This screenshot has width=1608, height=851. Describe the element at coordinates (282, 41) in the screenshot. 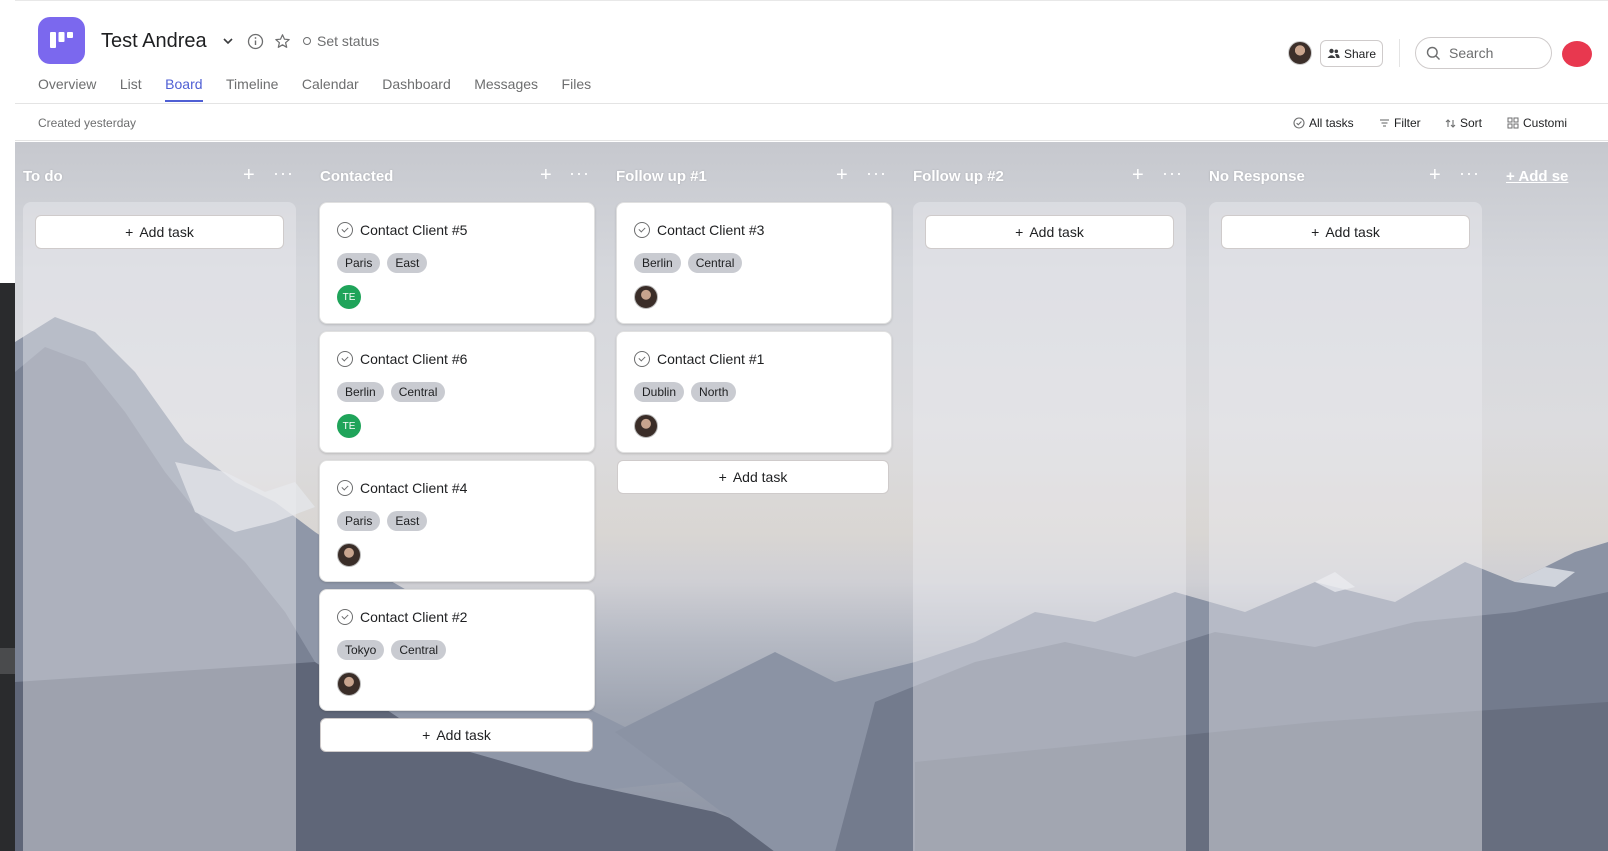

I see `star-icon` at that location.